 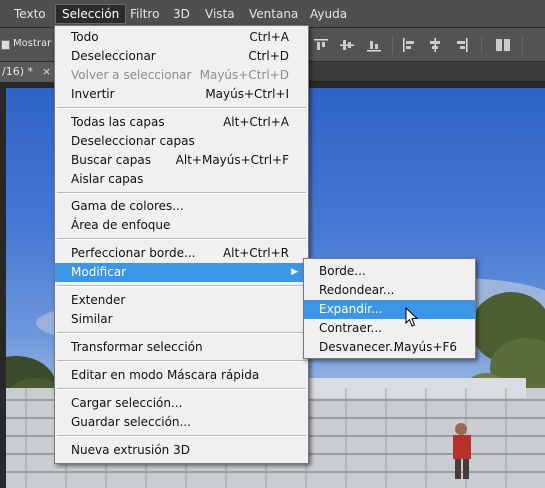 I want to click on menu-item-shortcut: Alt+Mayús+Ctrl+F, so click(x=232, y=160).